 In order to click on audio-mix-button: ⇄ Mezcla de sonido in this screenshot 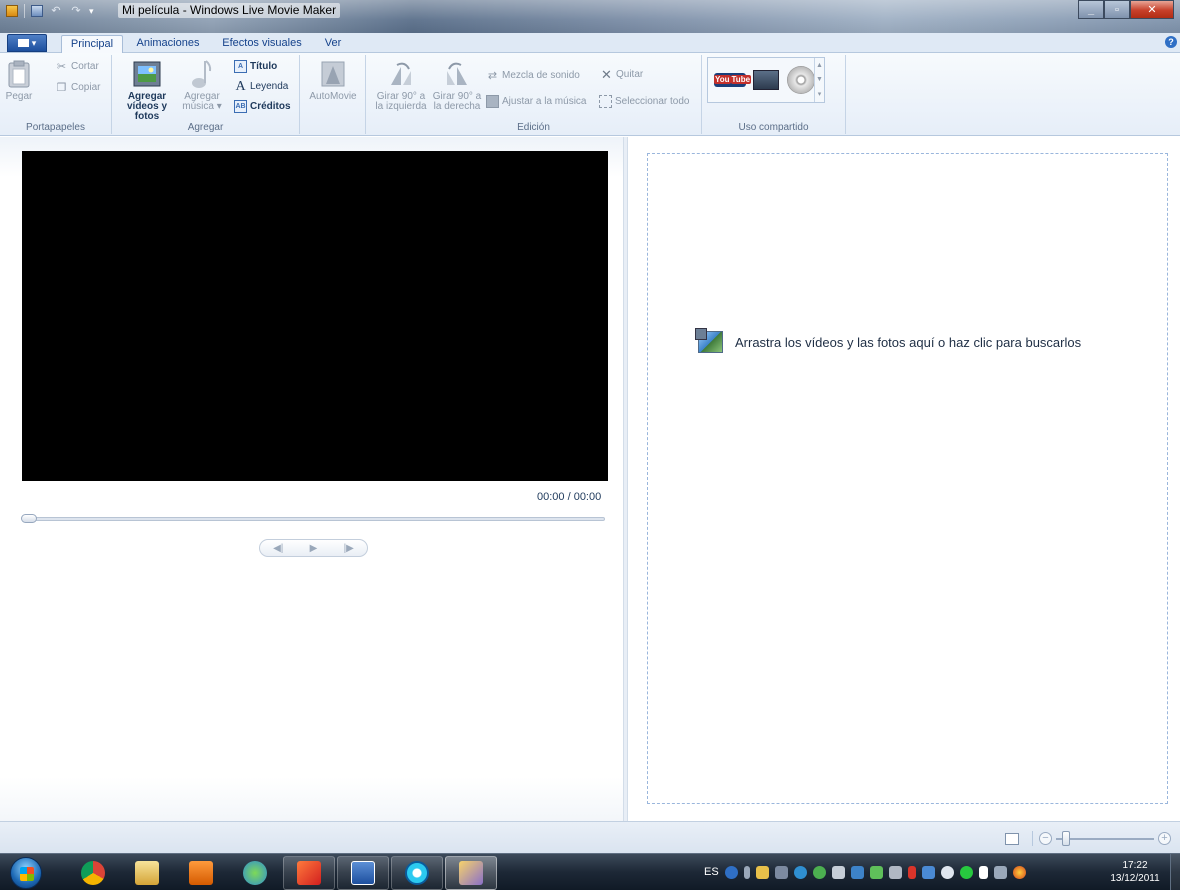, I will do `click(533, 75)`.